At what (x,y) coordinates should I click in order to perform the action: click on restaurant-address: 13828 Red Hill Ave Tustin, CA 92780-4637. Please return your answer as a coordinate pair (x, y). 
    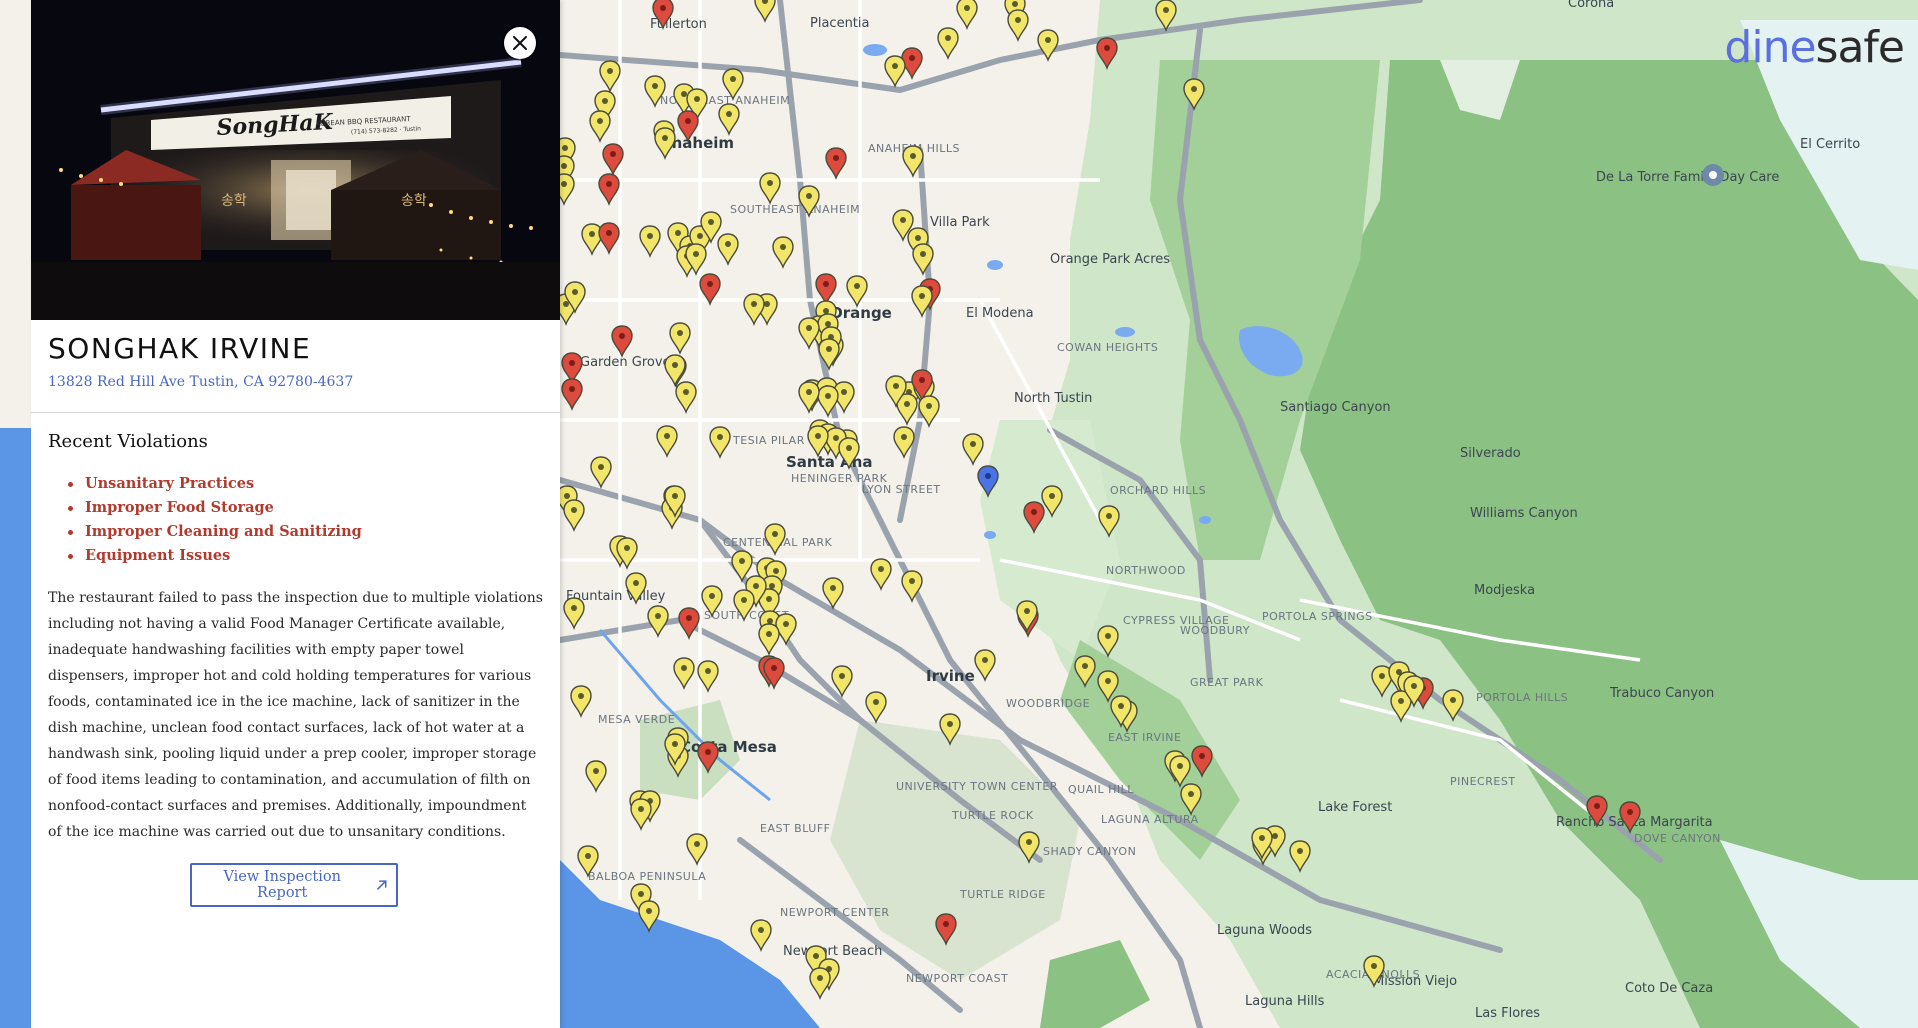
    Looking at the image, I should click on (201, 382).